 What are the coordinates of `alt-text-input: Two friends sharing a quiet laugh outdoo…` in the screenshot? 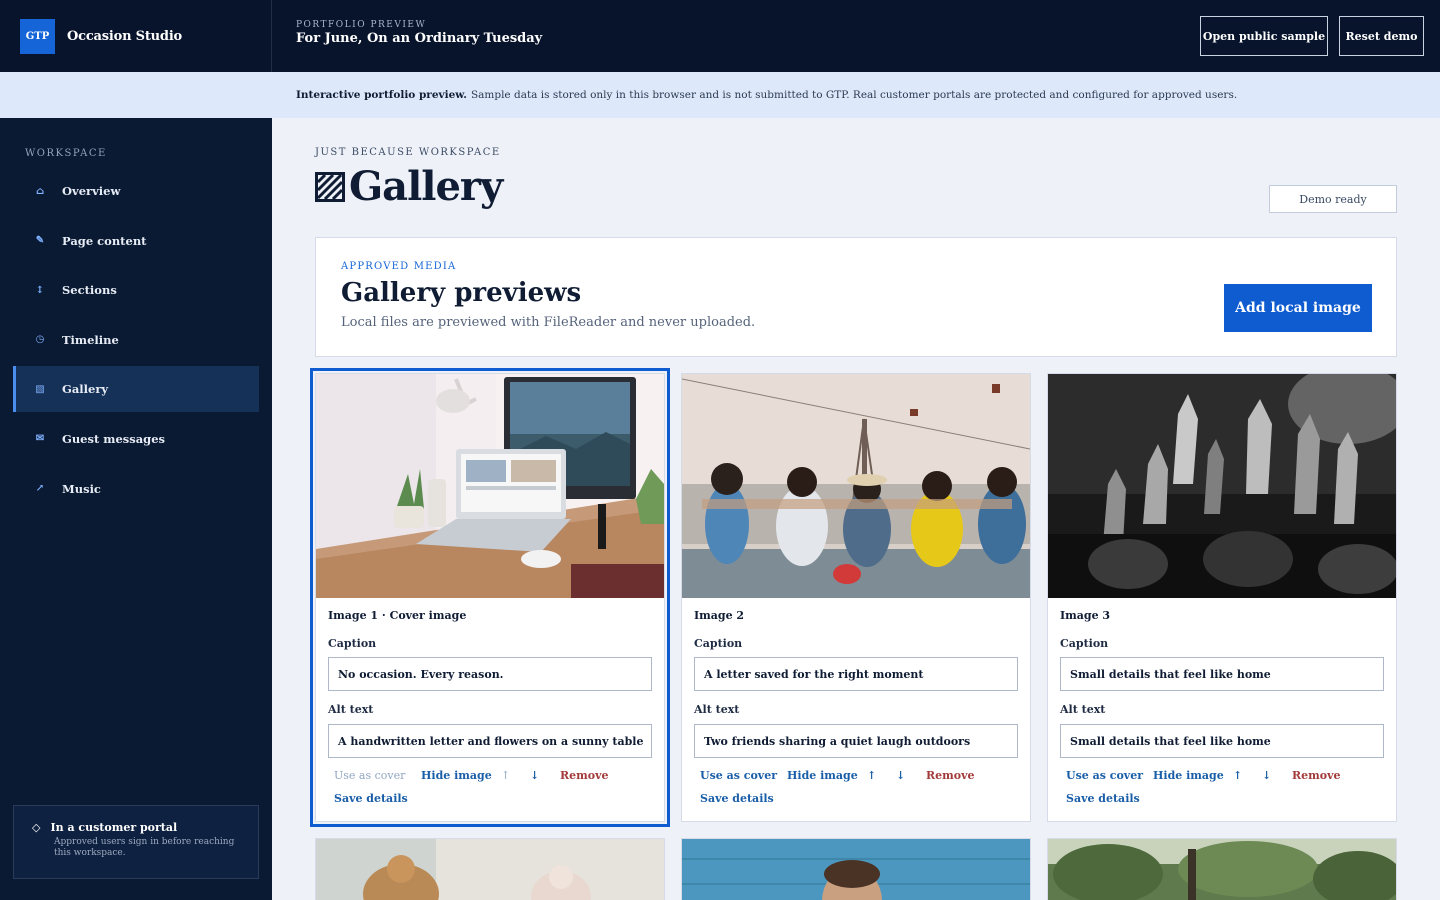 It's located at (856, 741).